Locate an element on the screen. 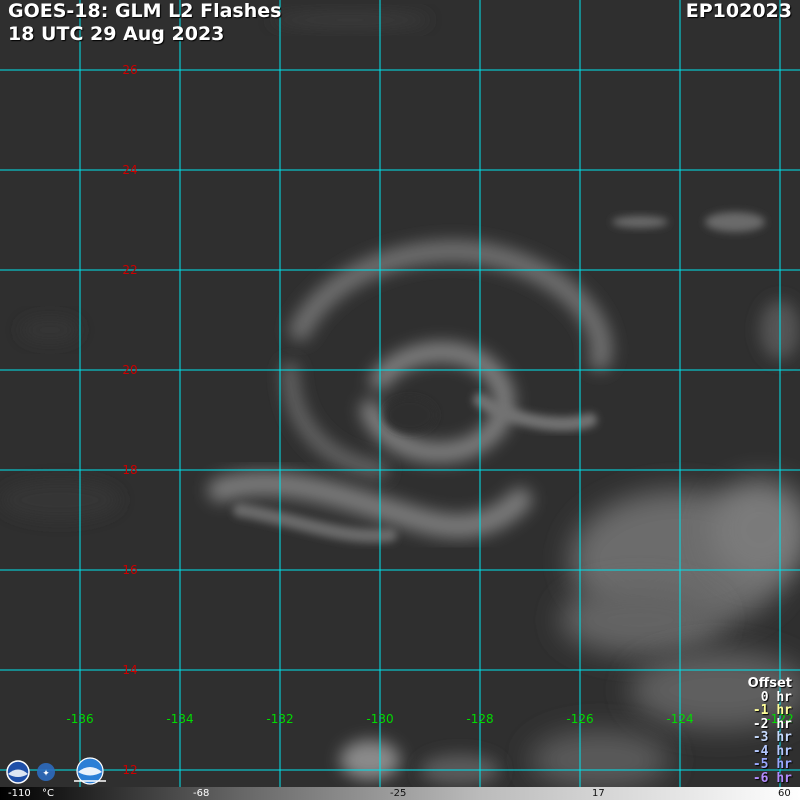 Image resolution: width=800 pixels, height=800 pixels. legend-item: -5 hr is located at coordinates (772, 764).